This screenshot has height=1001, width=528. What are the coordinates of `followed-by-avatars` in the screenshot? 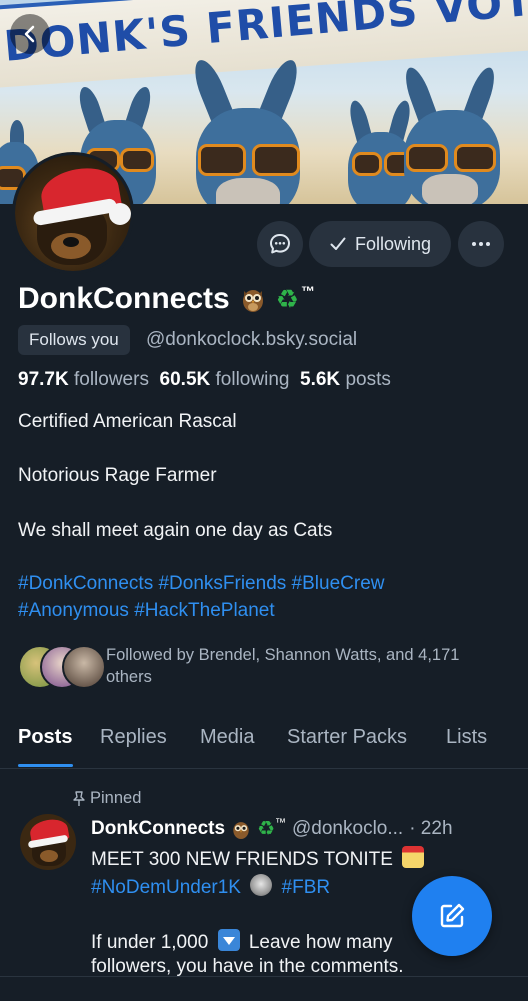 It's located at (62, 667).